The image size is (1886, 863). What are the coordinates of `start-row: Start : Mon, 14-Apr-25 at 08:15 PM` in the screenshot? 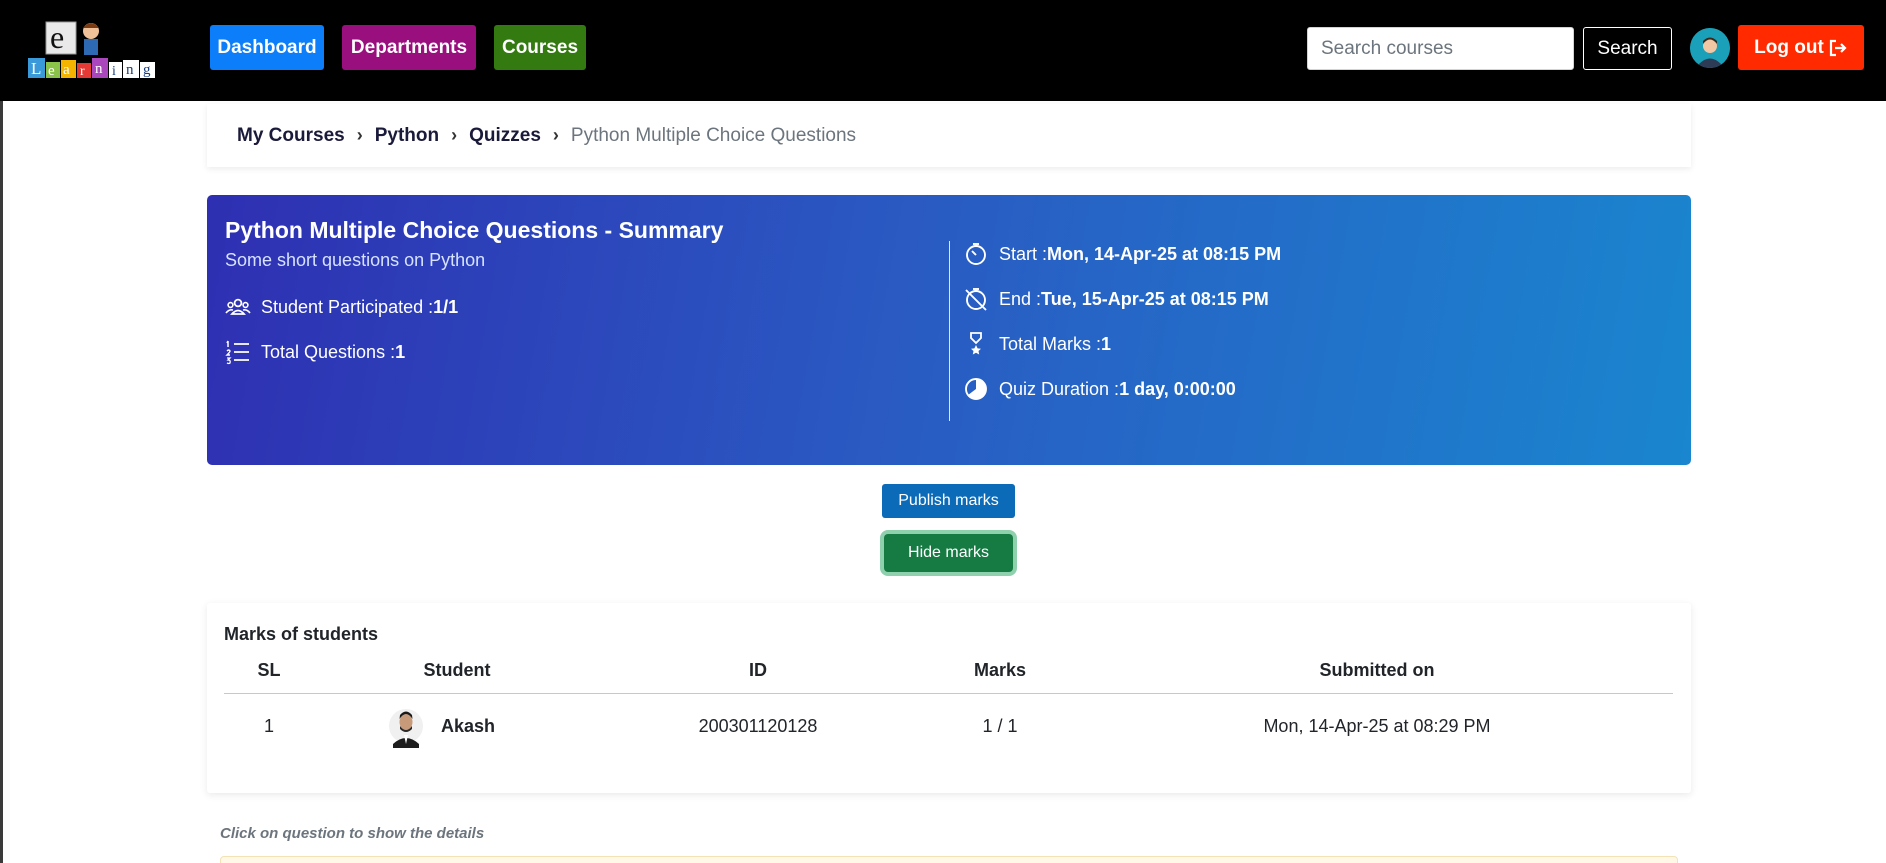 It's located at (1122, 254).